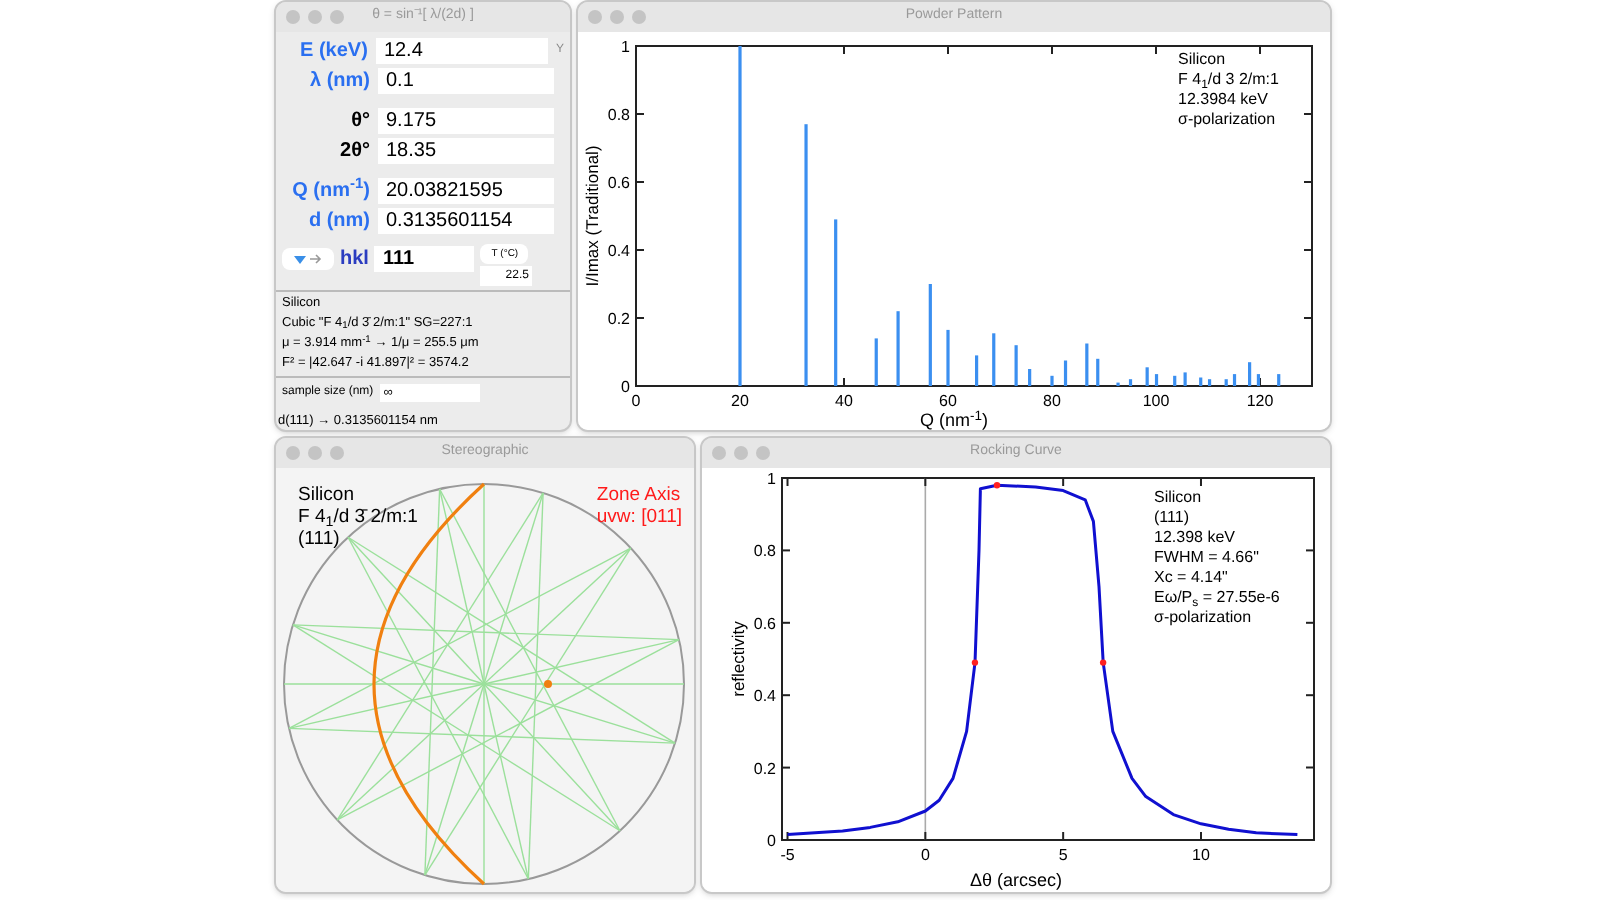 Image resolution: width=1600 pixels, height=900 pixels. Describe the element at coordinates (466, 221) in the screenshot. I see `value-field: 0.3135601154` at that location.